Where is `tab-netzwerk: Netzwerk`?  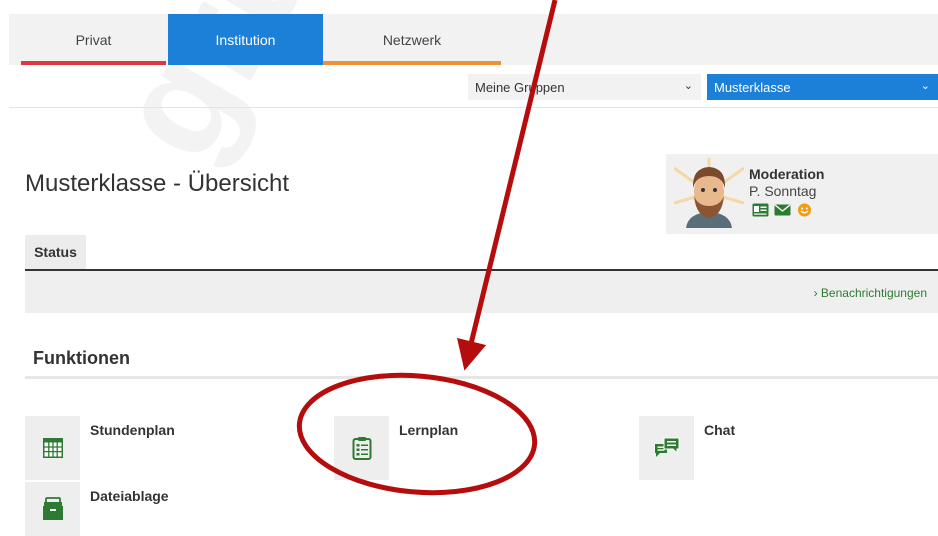
tab-netzwerk: Netzwerk is located at coordinates (412, 39).